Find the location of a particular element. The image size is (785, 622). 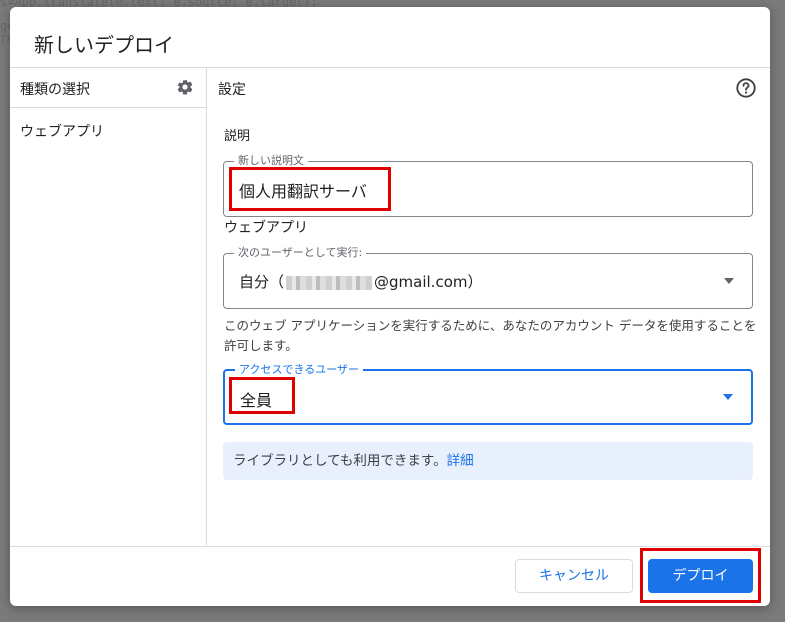

library-info-text: ライブラリとしても利用できます。 is located at coordinates (340, 461).